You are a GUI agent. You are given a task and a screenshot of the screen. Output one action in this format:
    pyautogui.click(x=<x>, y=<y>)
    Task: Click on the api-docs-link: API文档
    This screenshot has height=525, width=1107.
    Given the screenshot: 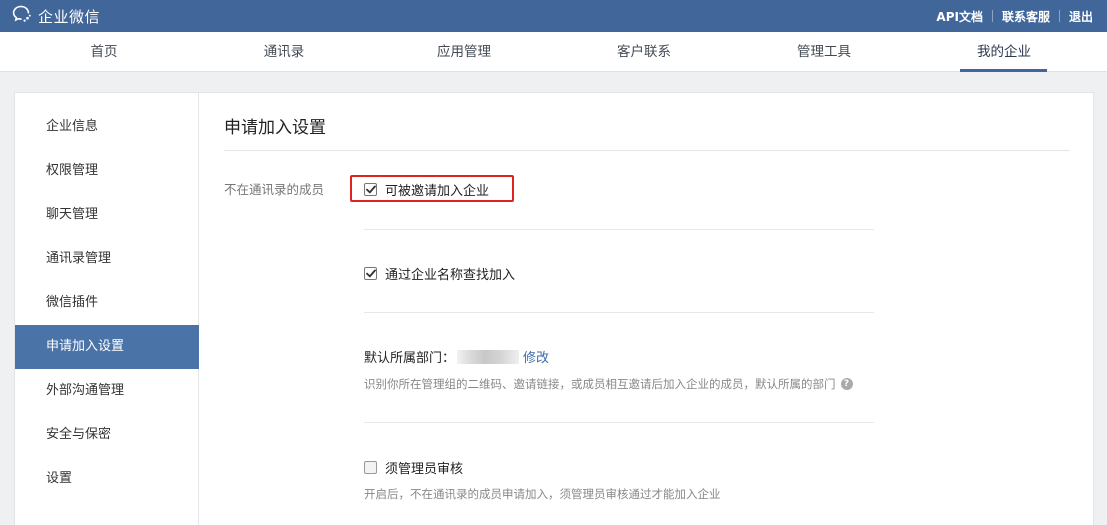 What is the action you would take?
    pyautogui.click(x=959, y=16)
    